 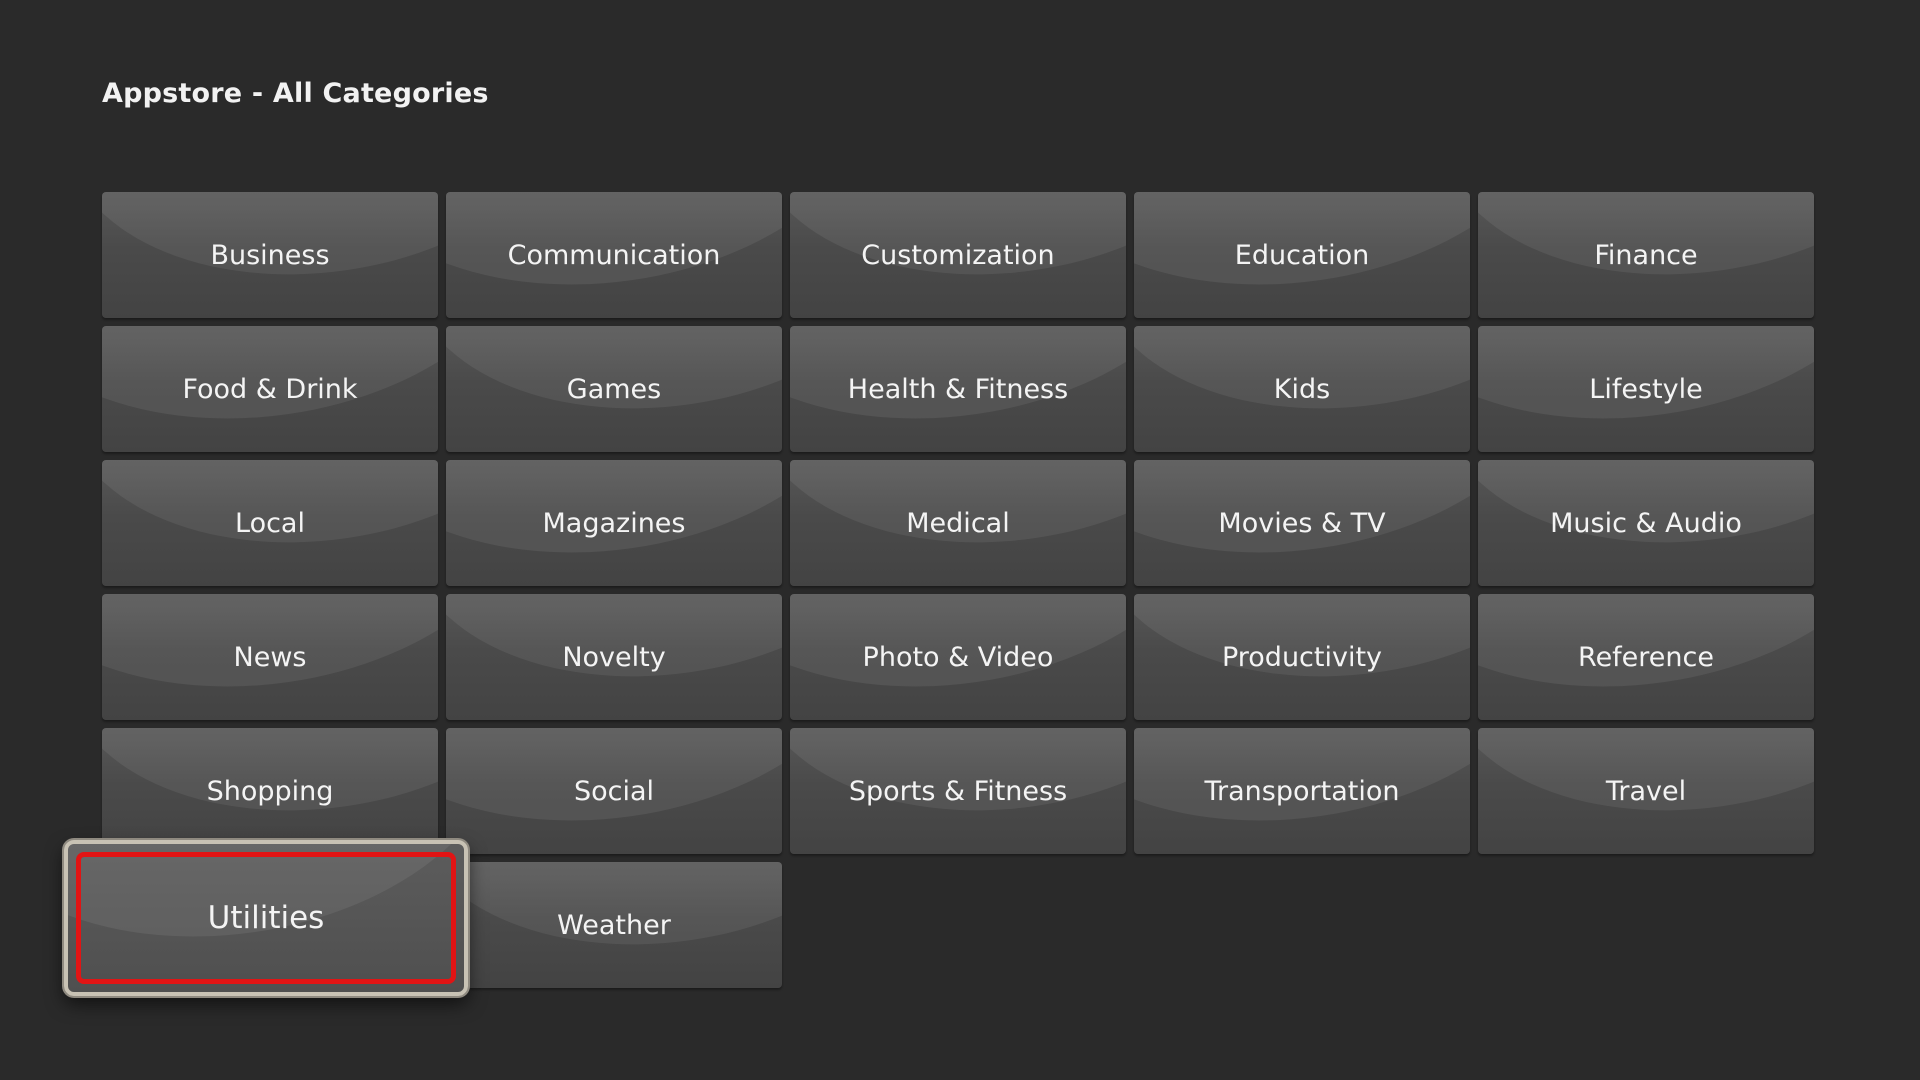 I want to click on category-label: Novelty, so click(x=614, y=657).